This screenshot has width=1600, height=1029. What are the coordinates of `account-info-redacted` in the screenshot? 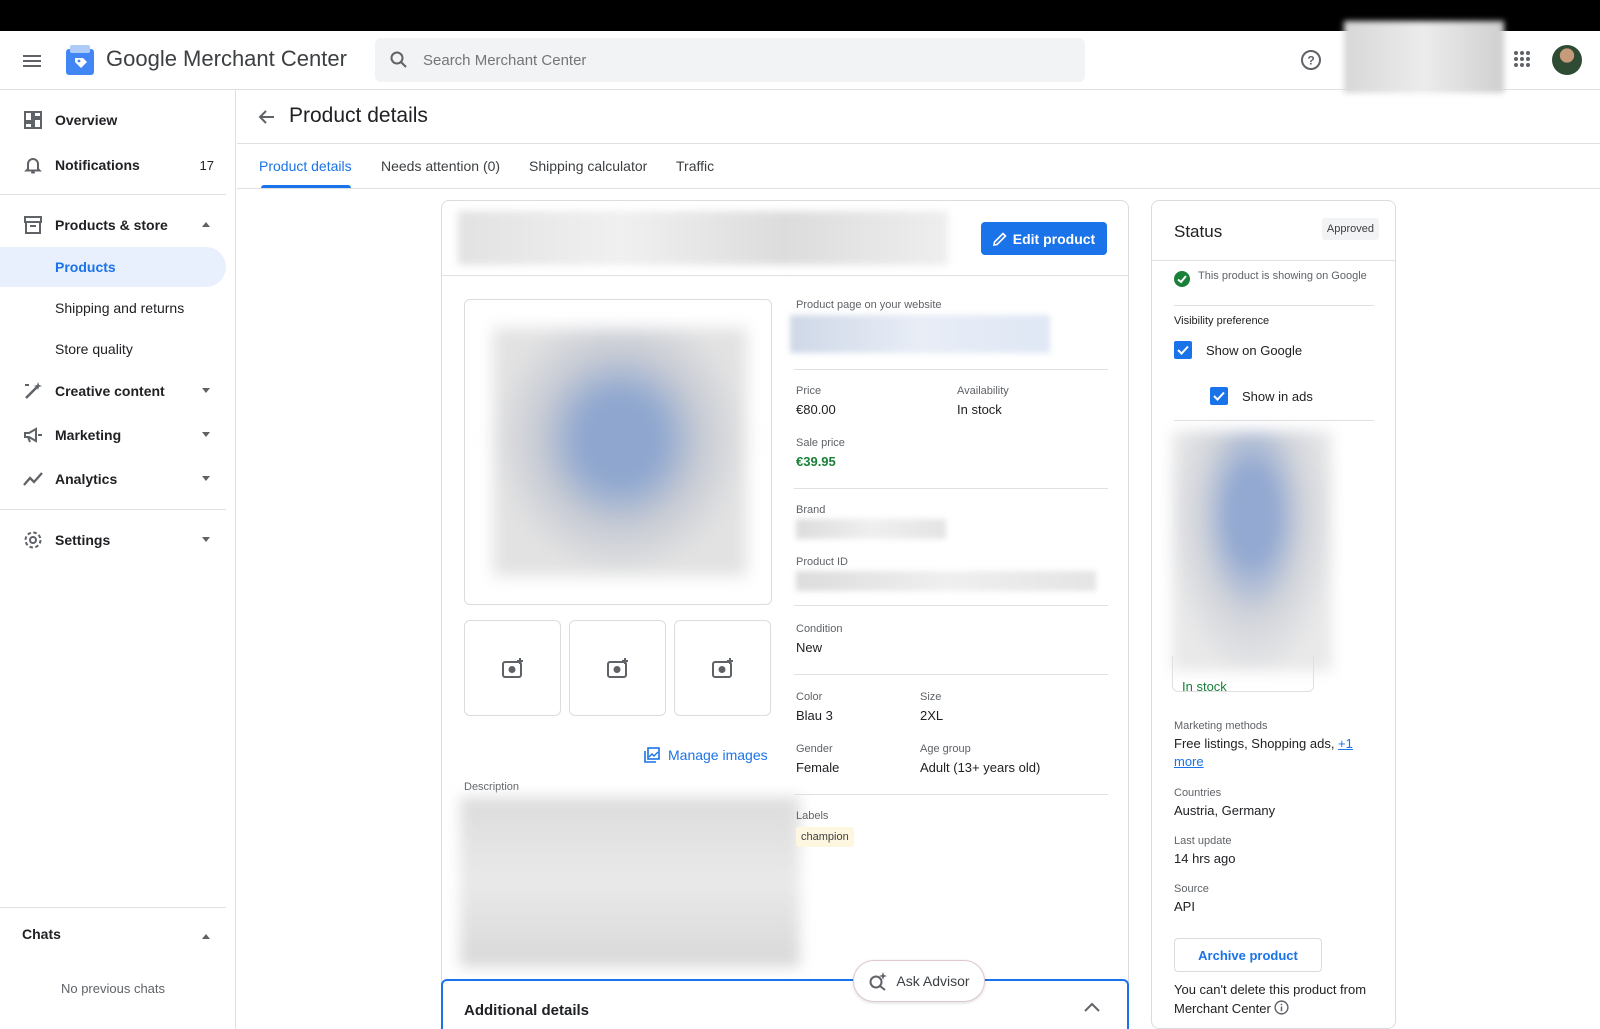 It's located at (1424, 57).